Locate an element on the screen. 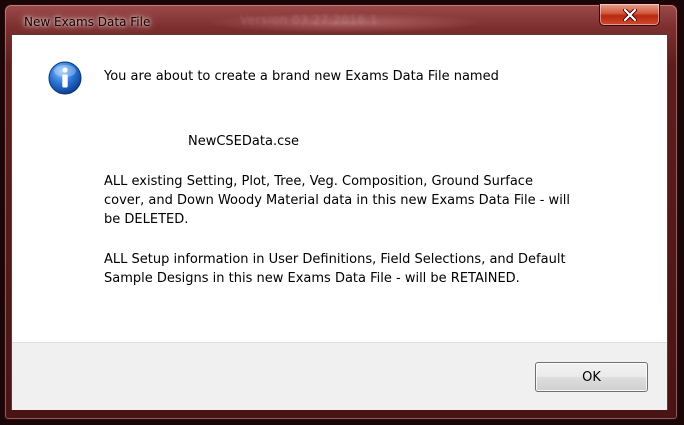 The height and width of the screenshot is (425, 684). delete-warning-line: be DELETED. is located at coordinates (146, 219).